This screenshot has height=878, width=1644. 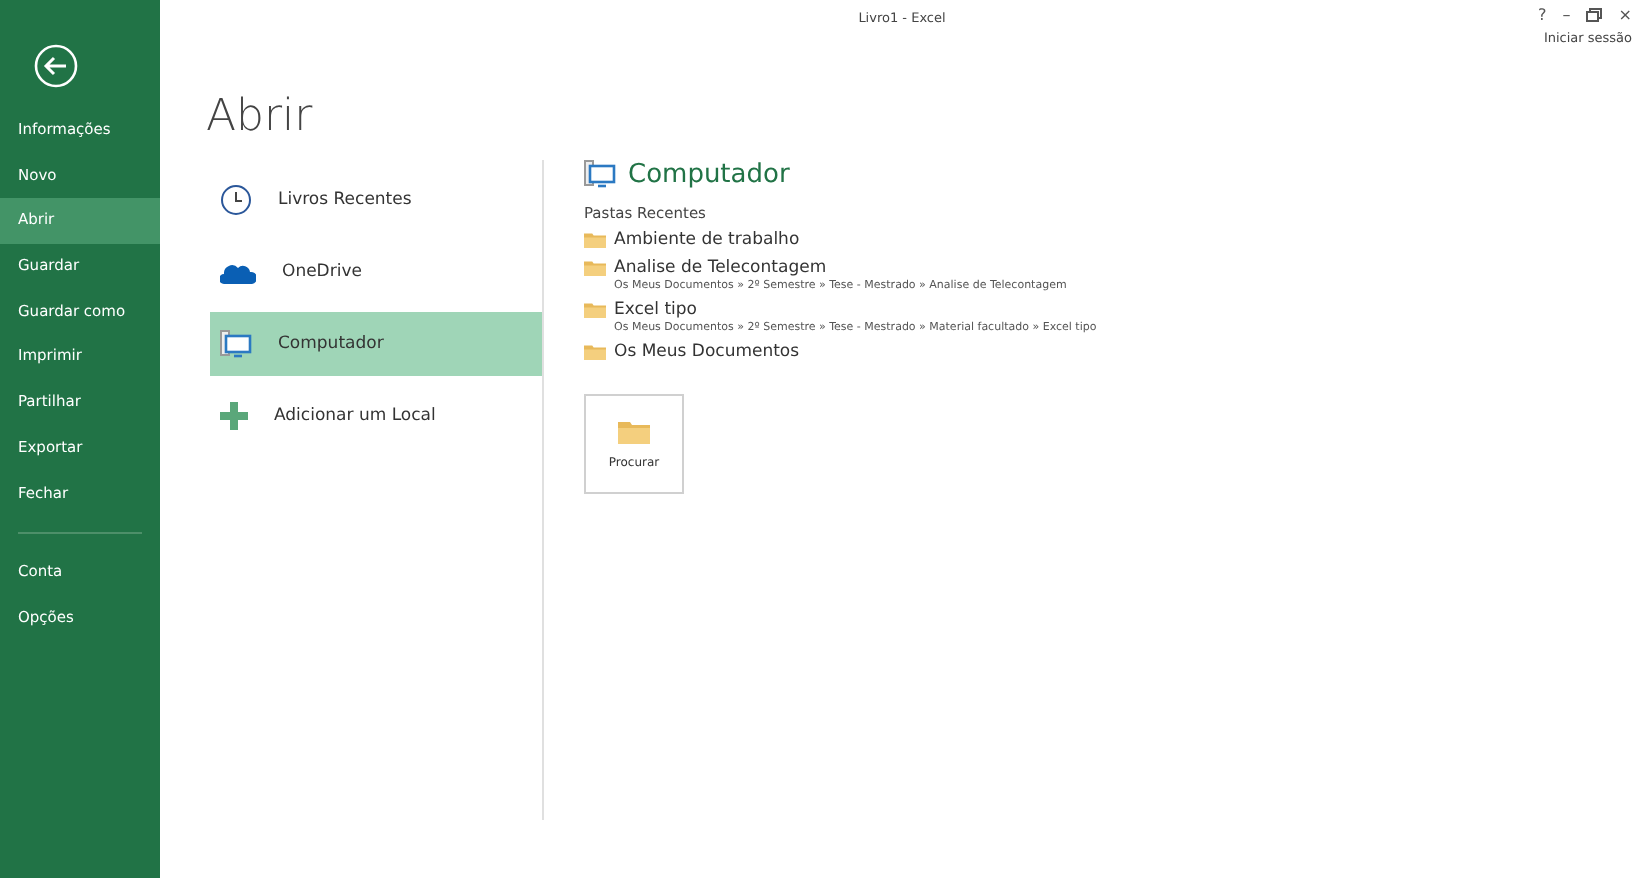 I want to click on folder-link: Excel tipo, so click(x=855, y=310).